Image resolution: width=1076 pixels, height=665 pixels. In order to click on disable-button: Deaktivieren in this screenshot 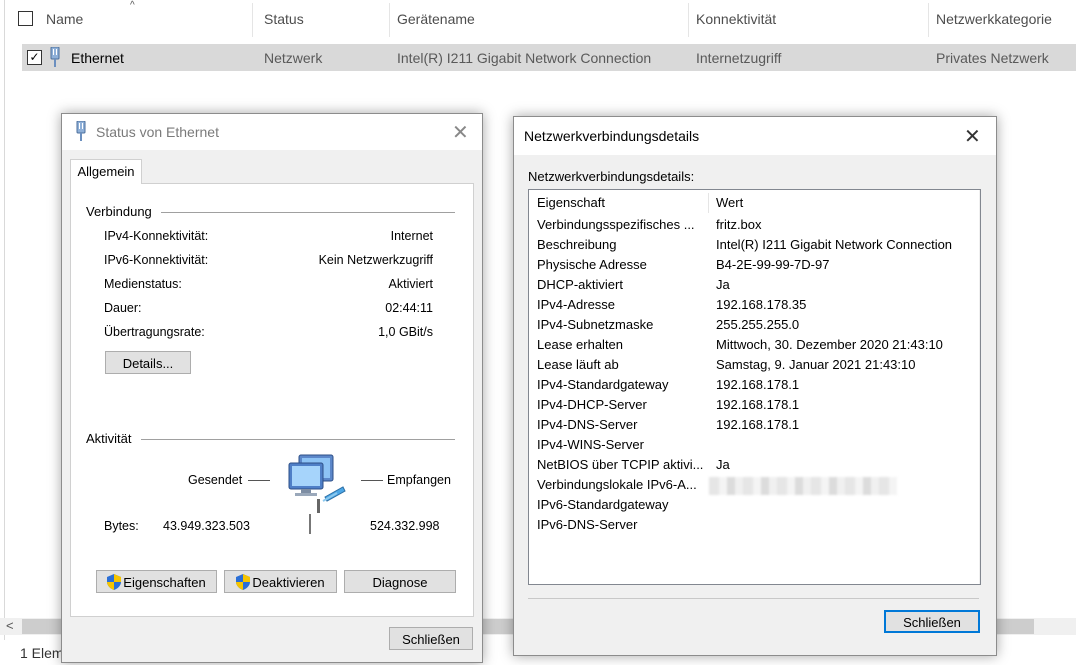, I will do `click(280, 581)`.